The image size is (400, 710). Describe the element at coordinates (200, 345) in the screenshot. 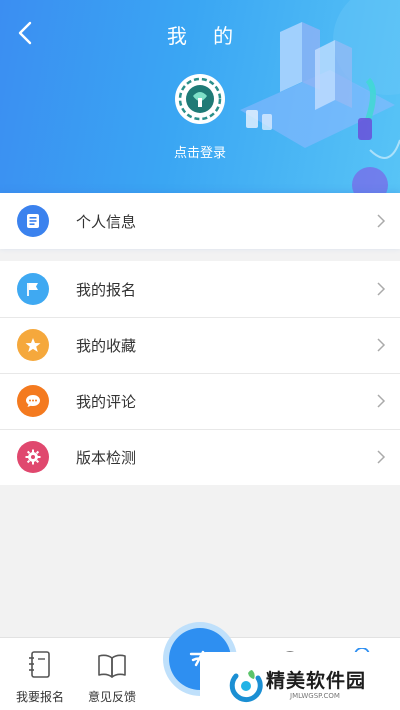

I see `menu-item-my-favorites: 我的收藏` at that location.